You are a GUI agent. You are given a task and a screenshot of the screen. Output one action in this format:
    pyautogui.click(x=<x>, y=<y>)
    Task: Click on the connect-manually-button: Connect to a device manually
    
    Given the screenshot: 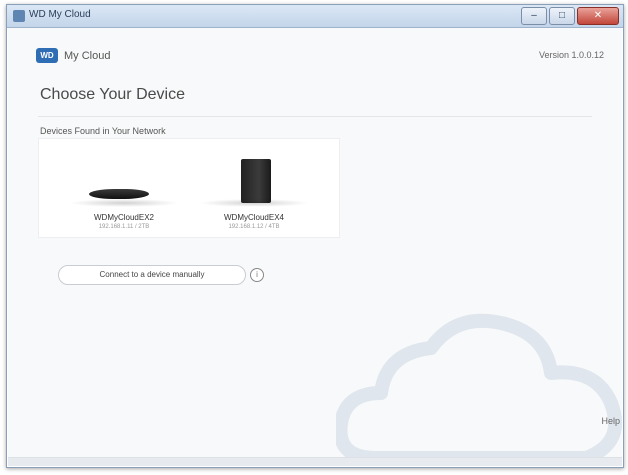 What is the action you would take?
    pyautogui.click(x=152, y=275)
    